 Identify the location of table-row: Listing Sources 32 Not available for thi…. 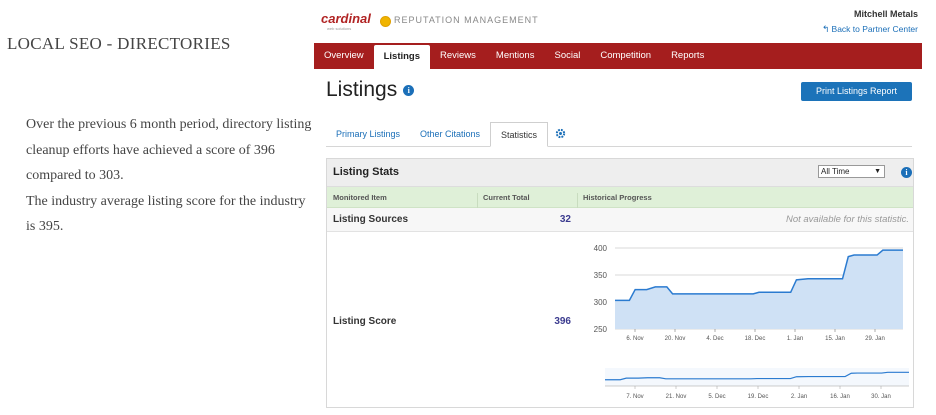
(620, 220).